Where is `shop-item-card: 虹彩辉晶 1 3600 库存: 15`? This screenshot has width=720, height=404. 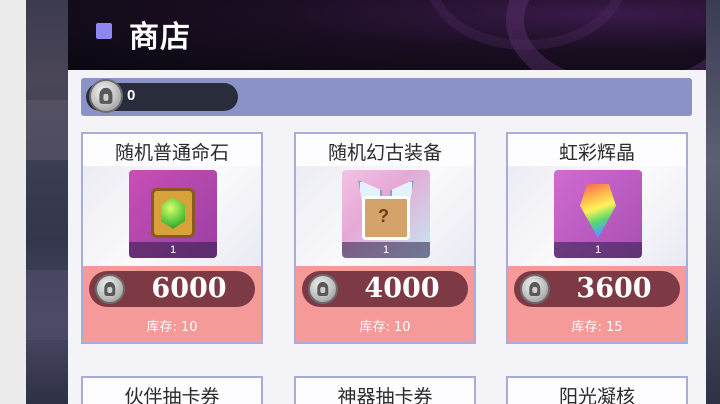 shop-item-card: 虹彩辉晶 1 3600 库存: 15 is located at coordinates (597, 238).